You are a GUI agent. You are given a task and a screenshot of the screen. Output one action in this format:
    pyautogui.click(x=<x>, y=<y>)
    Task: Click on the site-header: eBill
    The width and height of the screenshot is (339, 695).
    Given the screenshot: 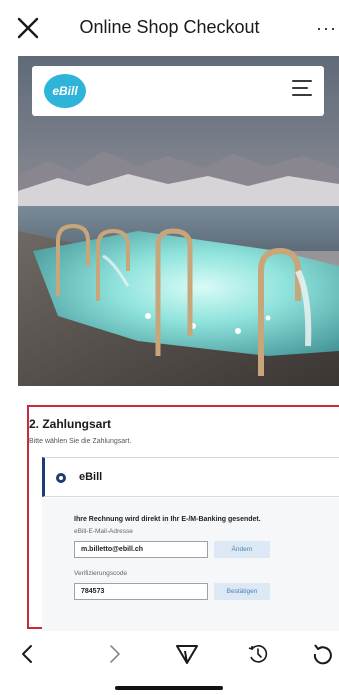 What is the action you would take?
    pyautogui.click(x=178, y=91)
    